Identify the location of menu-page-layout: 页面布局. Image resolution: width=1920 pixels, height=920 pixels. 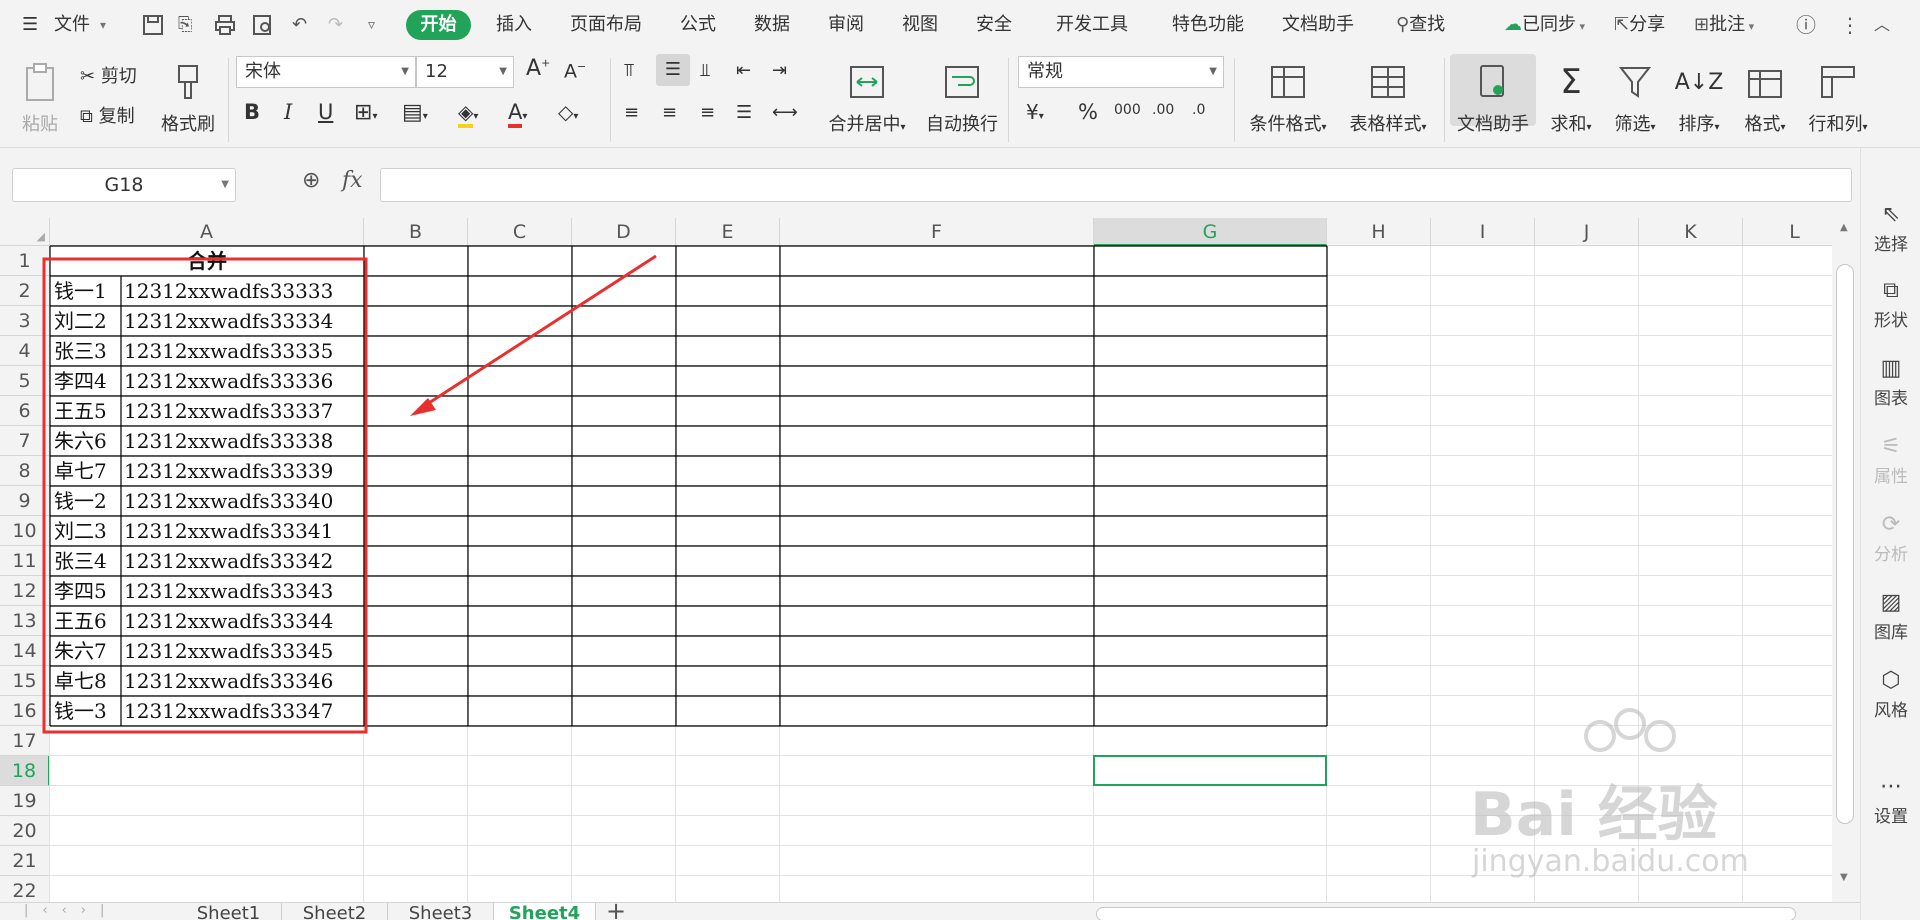
(606, 25).